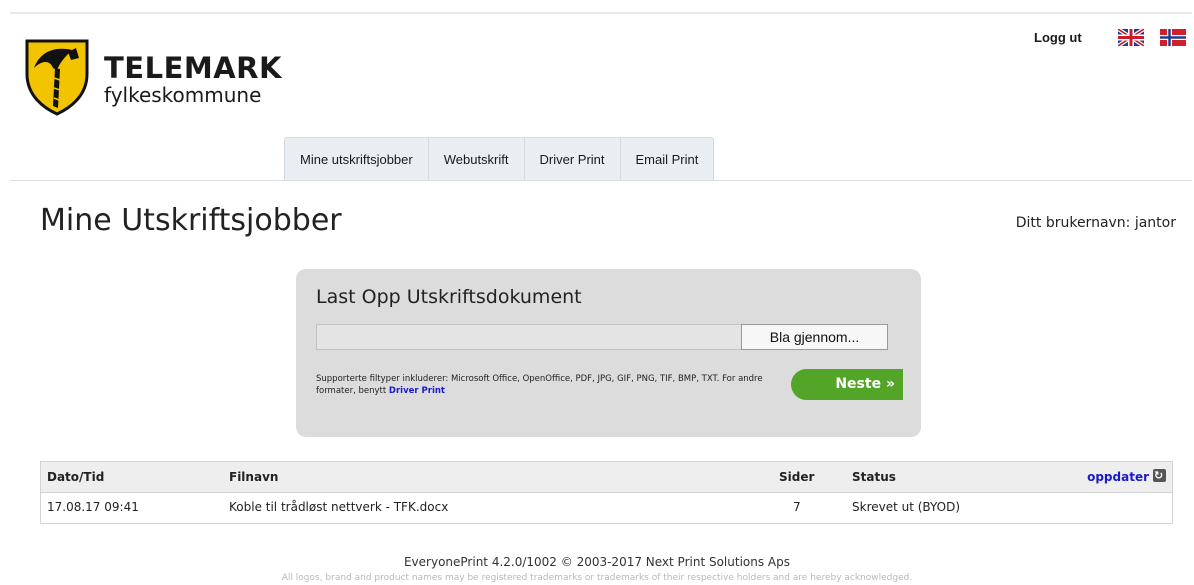  I want to click on next-button: Neste », so click(847, 384).